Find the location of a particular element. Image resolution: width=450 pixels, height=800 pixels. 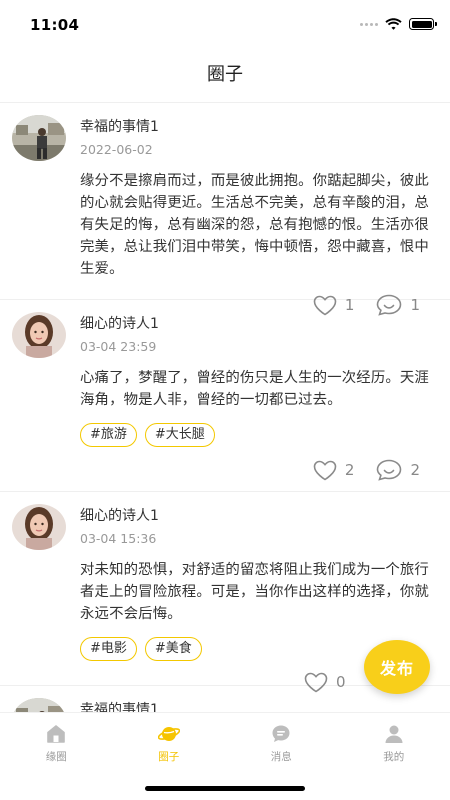

status-icons is located at coordinates (398, 24).